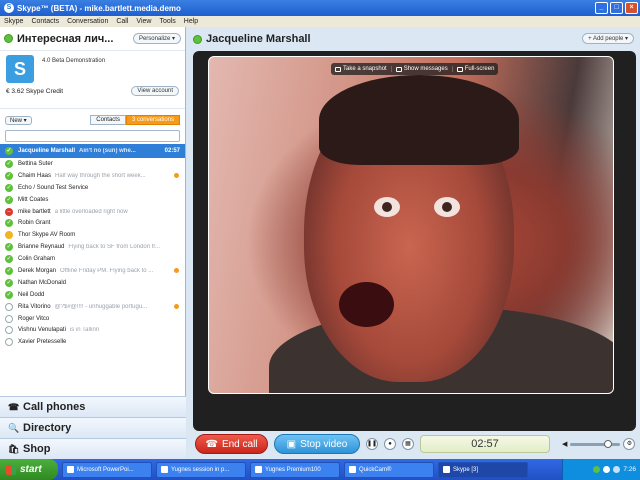 This screenshot has width=640, height=480. Describe the element at coordinates (92, 342) in the screenshot. I see `contact-item: Xavier Pretesselle` at that location.